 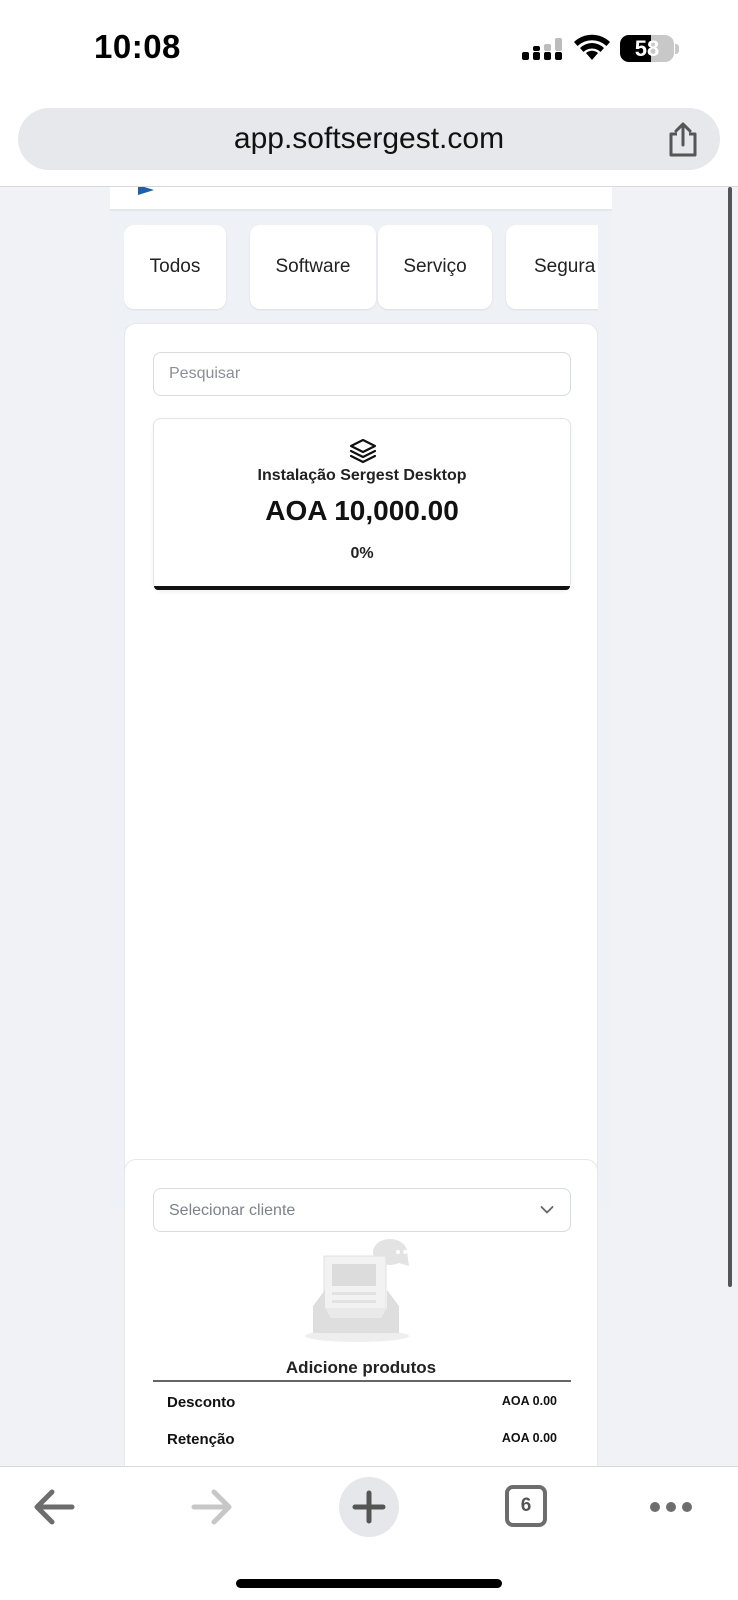 I want to click on category-tabs: Todos Software Serviço Segura, so click(x=361, y=268).